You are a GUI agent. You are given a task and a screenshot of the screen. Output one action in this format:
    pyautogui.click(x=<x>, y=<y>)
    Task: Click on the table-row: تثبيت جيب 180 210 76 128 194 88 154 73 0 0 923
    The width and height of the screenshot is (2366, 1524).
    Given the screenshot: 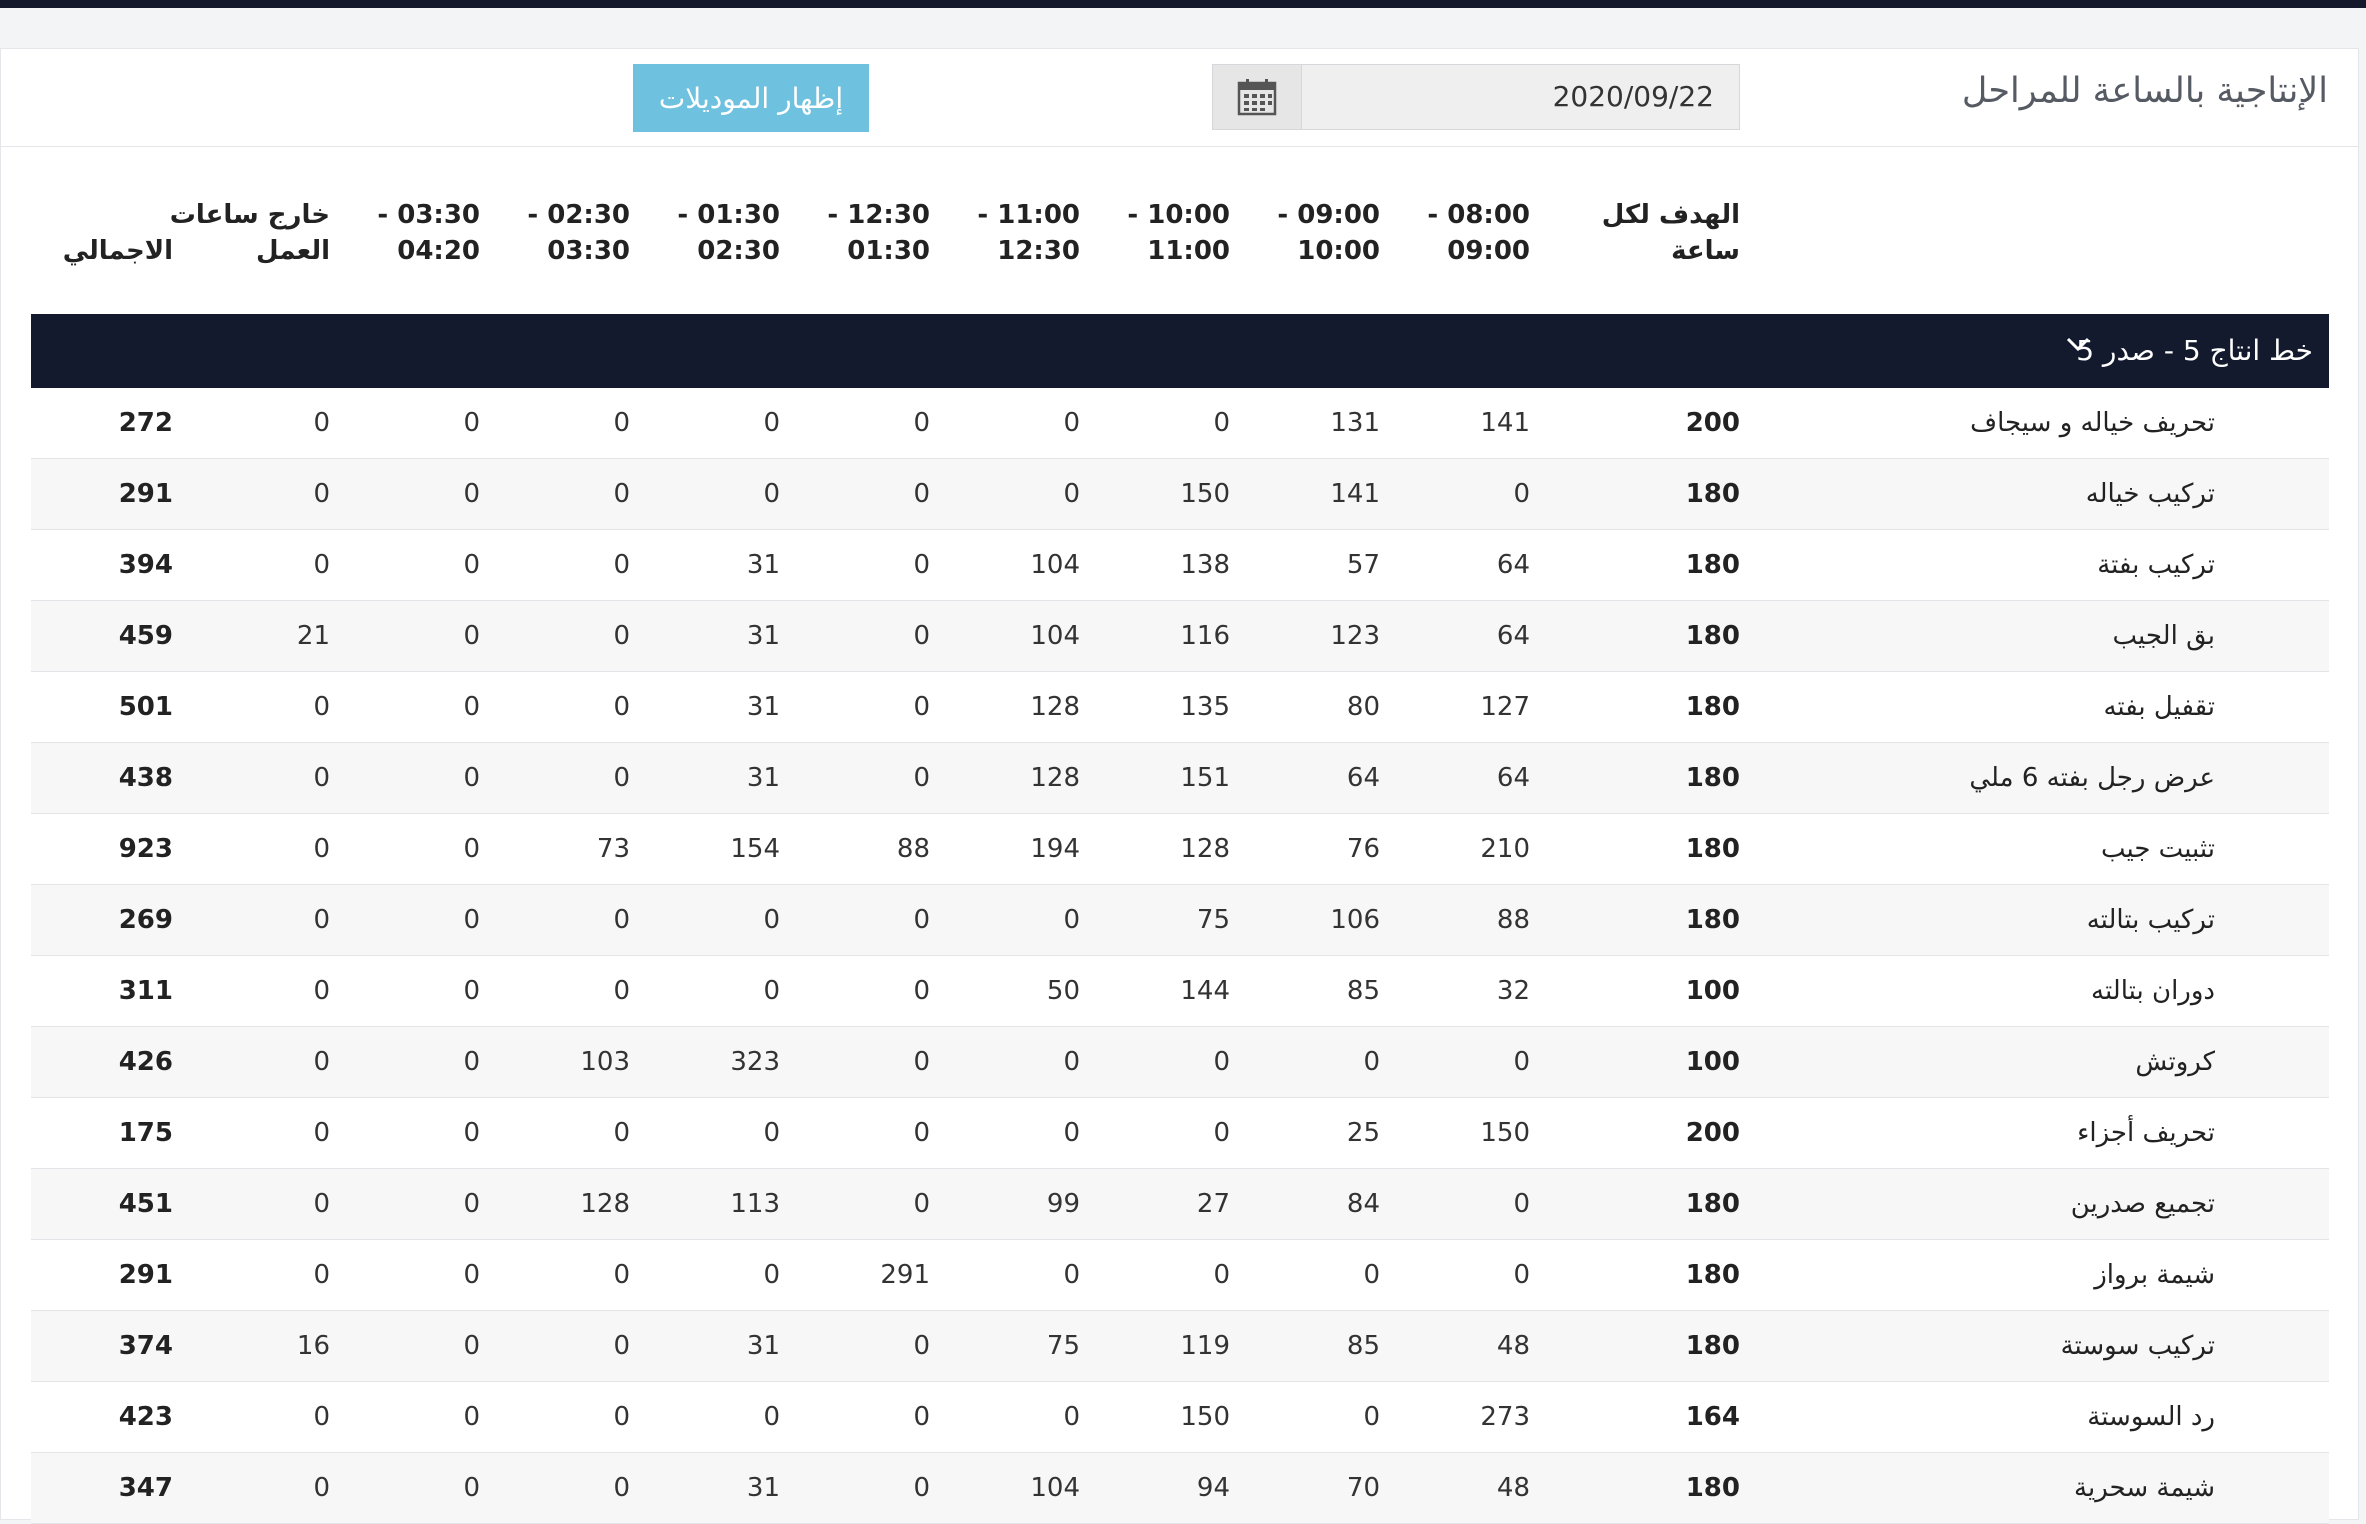 What is the action you would take?
    pyautogui.click(x=1180, y=849)
    